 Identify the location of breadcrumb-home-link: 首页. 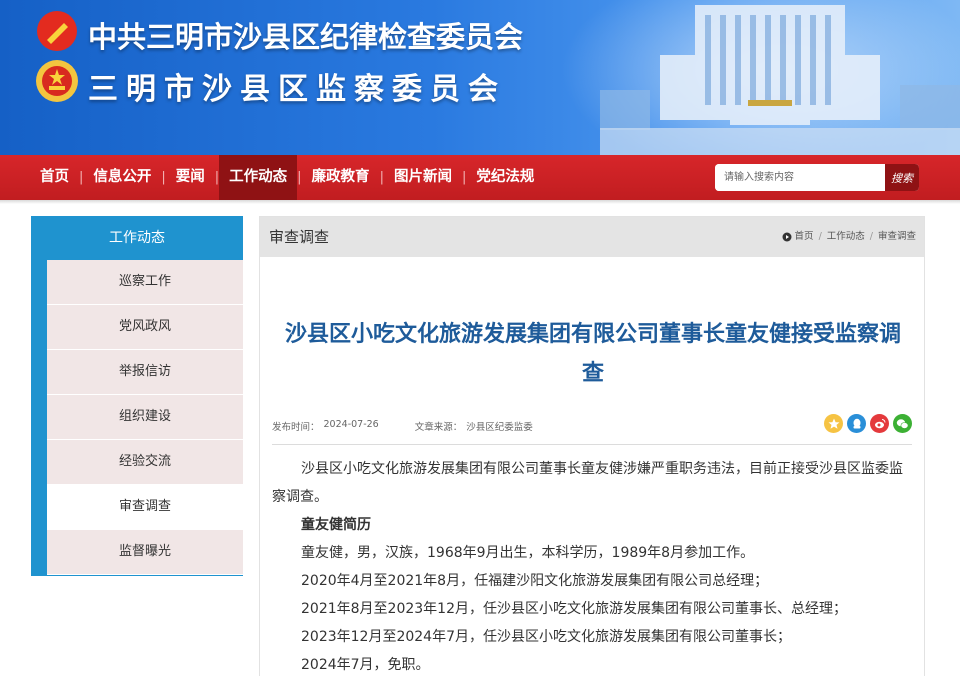
(804, 237).